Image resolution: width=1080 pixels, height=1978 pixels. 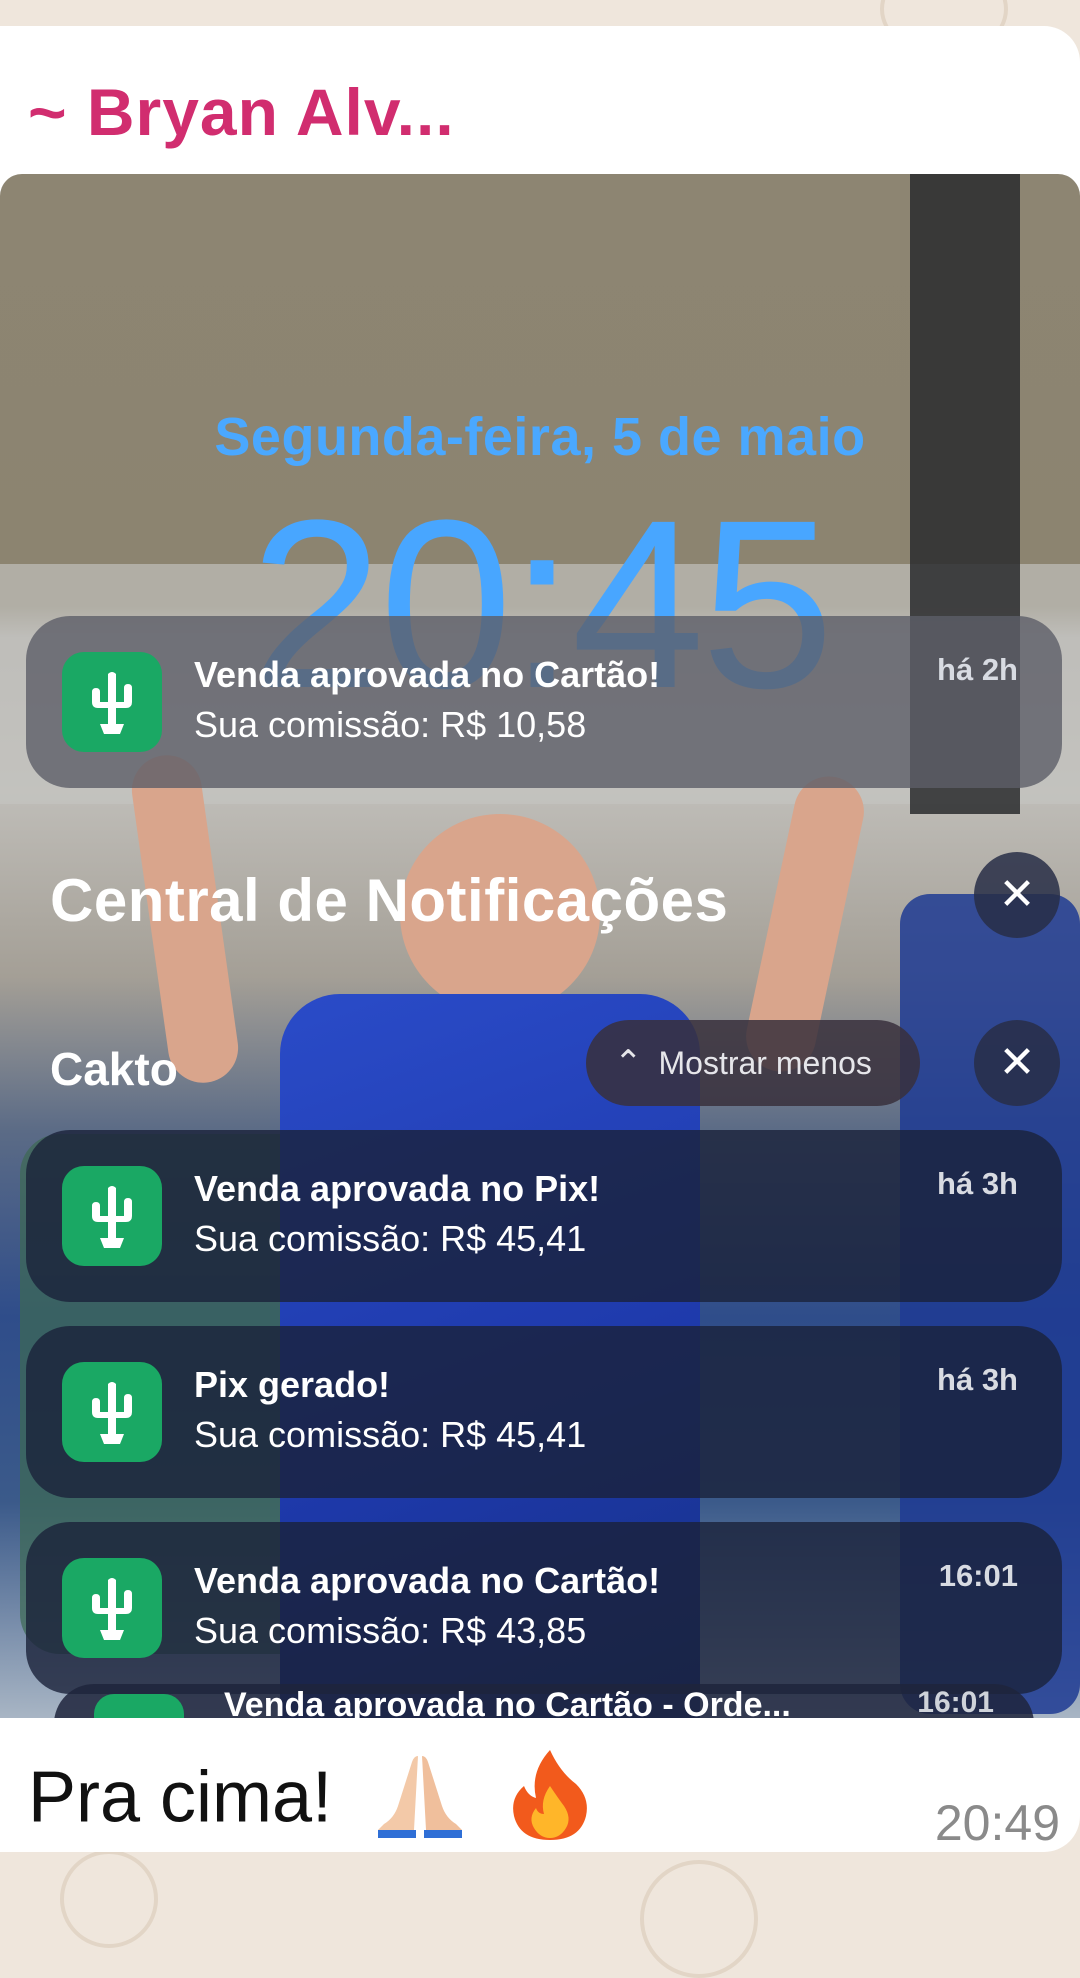 I want to click on message-caption: Pra cima!, so click(x=310, y=1799).